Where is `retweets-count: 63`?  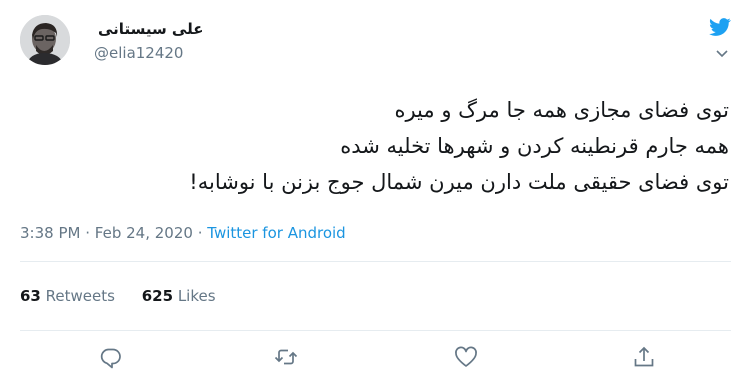 retweets-count: 63 is located at coordinates (30, 296).